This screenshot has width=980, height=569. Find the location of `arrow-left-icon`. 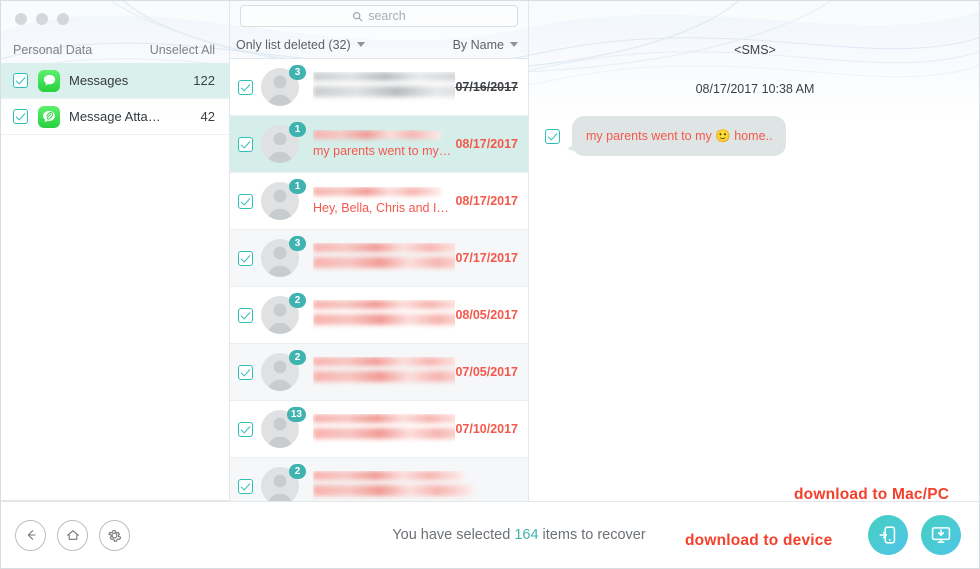

arrow-left-icon is located at coordinates (31, 535).